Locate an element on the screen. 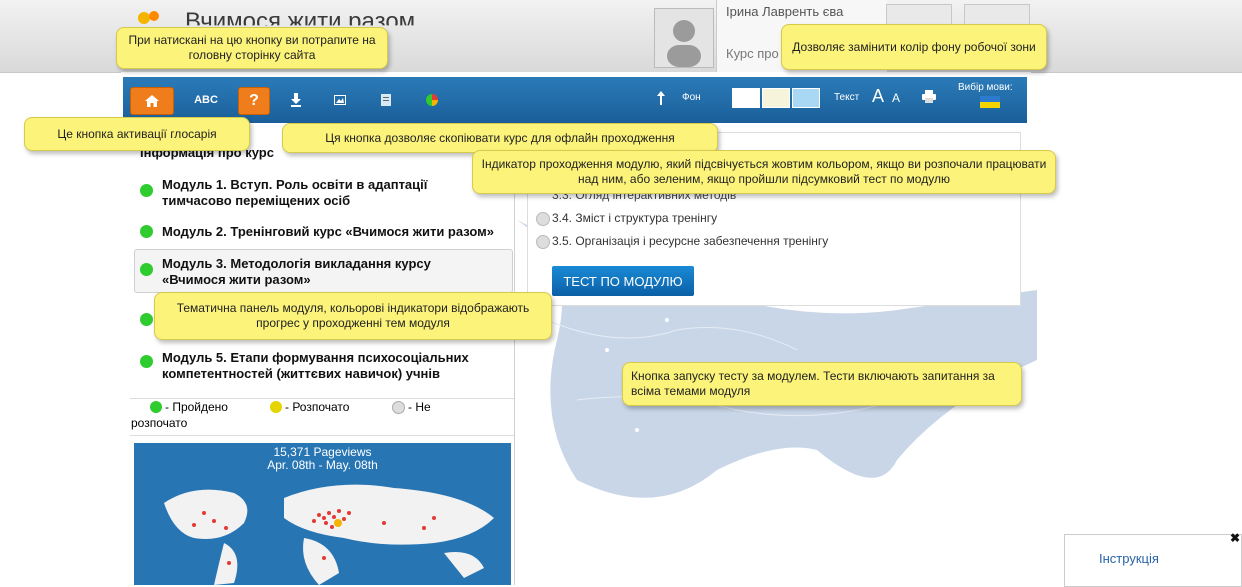 The width and height of the screenshot is (1242, 587). bg-swatch-white is located at coordinates (746, 98).